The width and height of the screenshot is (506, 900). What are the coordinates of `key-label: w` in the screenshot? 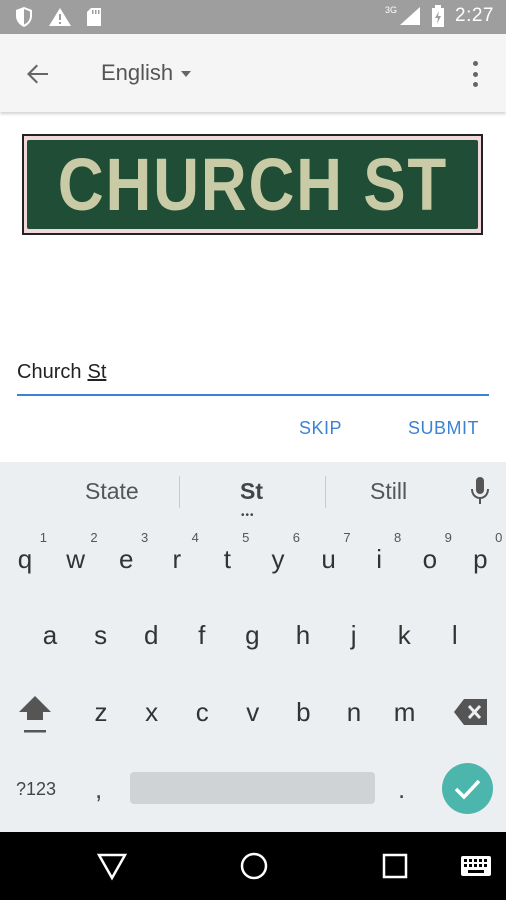 It's located at (75, 559).